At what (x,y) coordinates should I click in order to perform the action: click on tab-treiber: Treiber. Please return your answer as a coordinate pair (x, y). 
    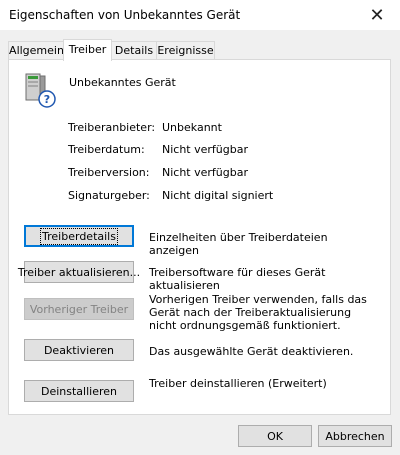
    Looking at the image, I should click on (87, 50).